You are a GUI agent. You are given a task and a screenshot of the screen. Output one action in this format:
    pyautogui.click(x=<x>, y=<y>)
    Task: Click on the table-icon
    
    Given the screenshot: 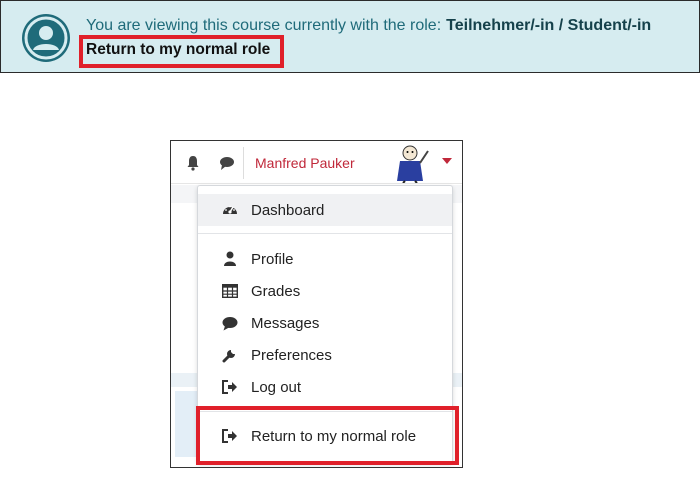 What is the action you would take?
    pyautogui.click(x=230, y=291)
    